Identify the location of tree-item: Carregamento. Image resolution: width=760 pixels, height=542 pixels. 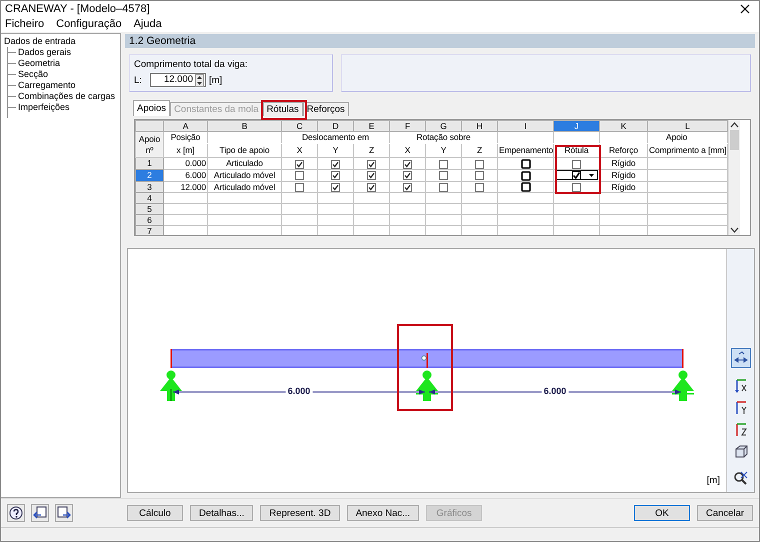
(47, 85).